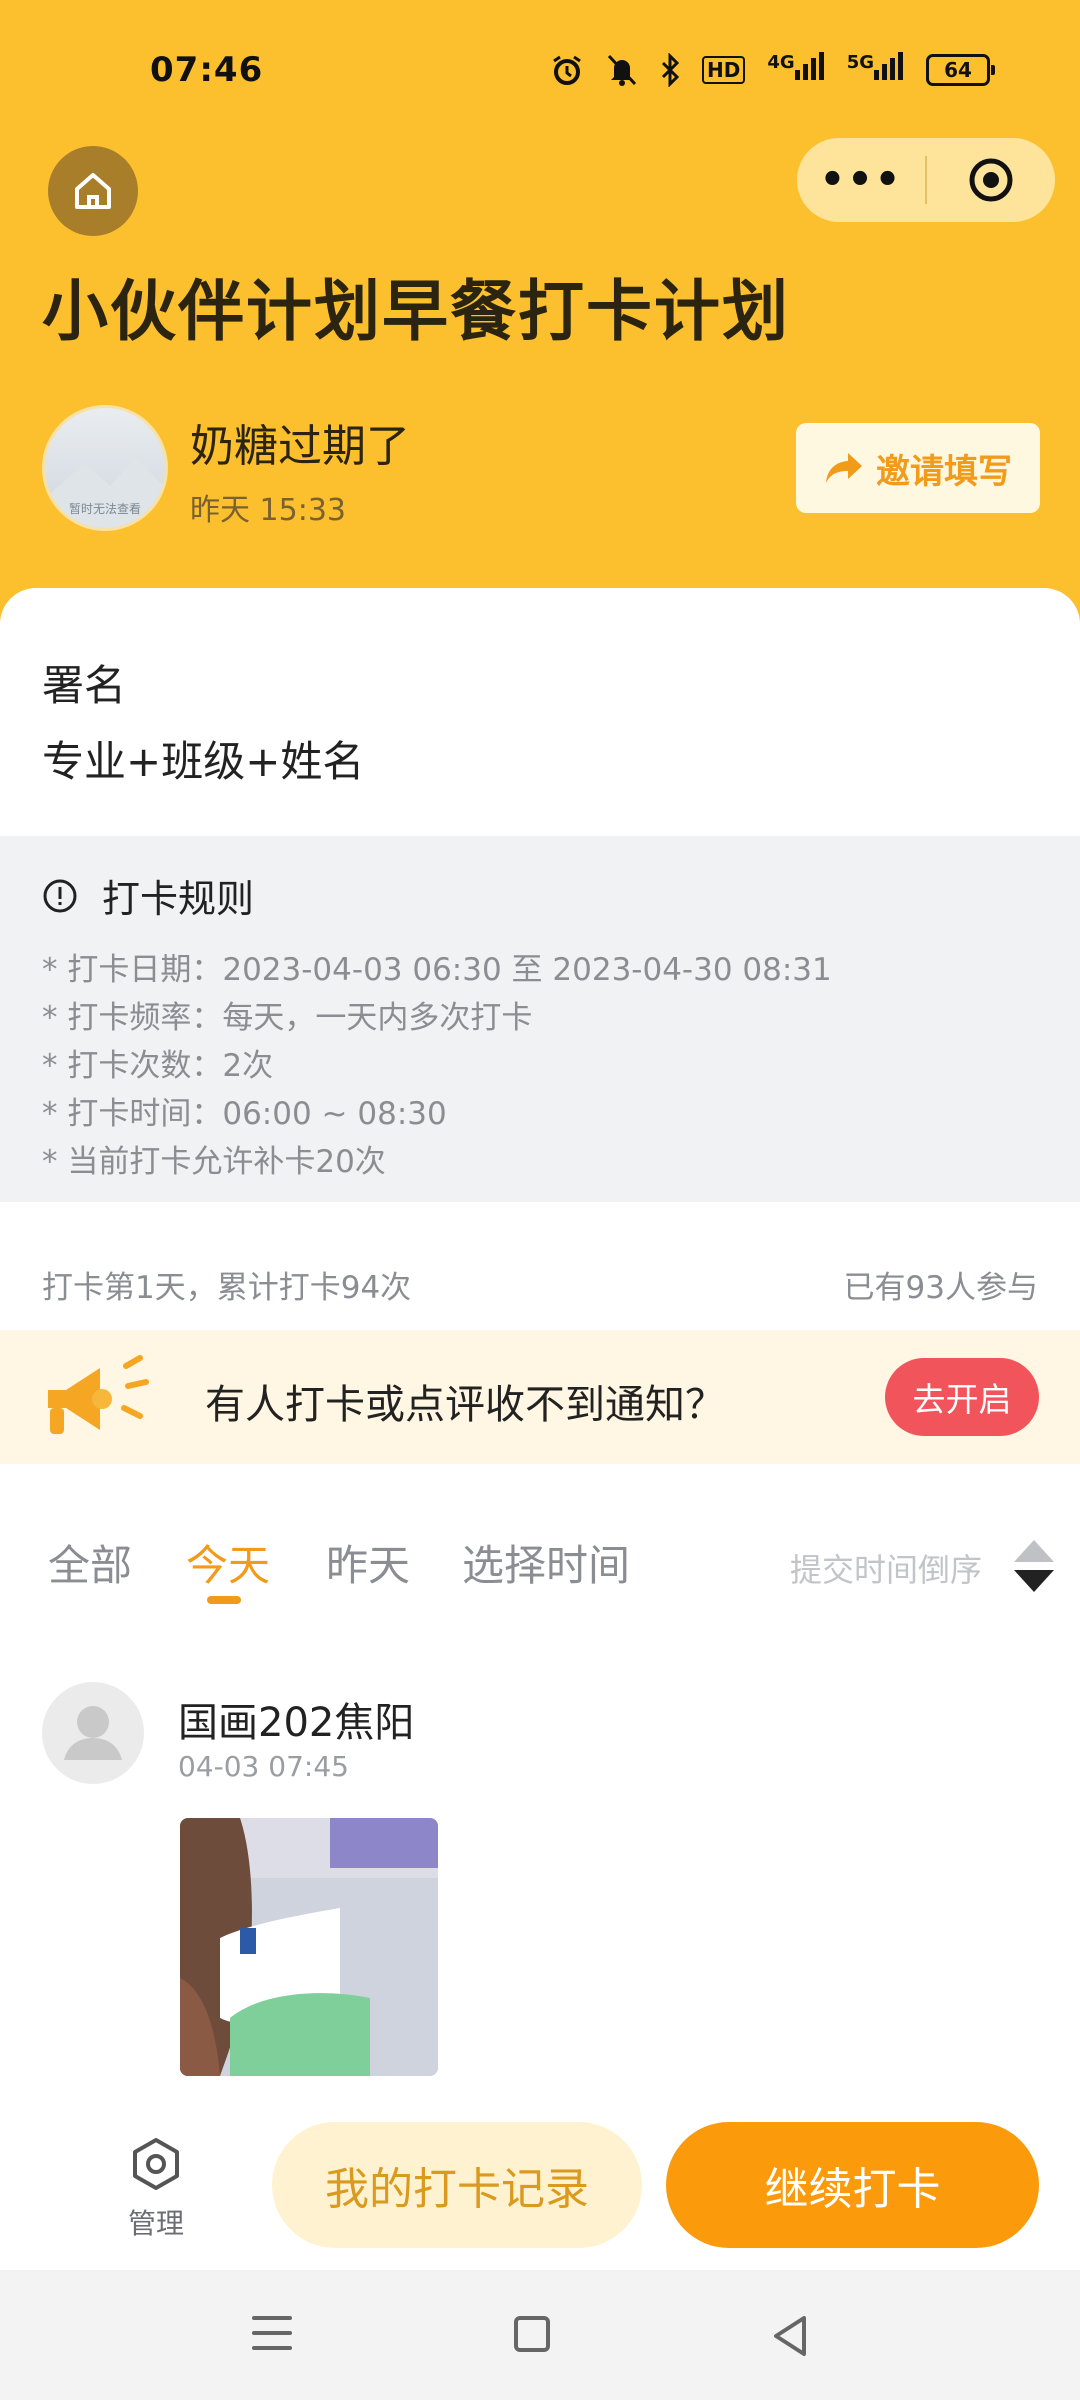 Image resolution: width=1080 pixels, height=2400 pixels. What do you see at coordinates (844, 468) in the screenshot?
I see `share-arrow-icon` at bounding box center [844, 468].